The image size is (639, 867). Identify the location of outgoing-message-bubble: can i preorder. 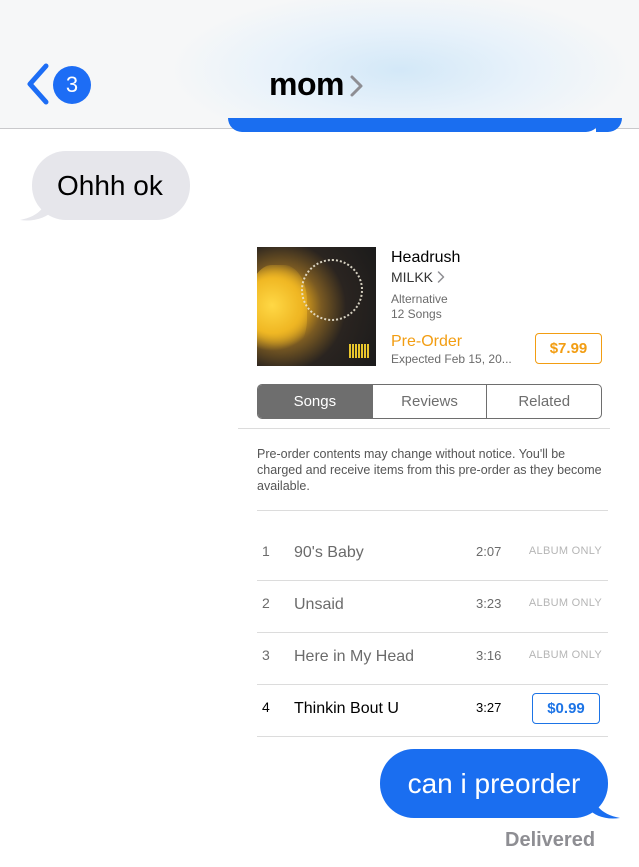
(494, 783).